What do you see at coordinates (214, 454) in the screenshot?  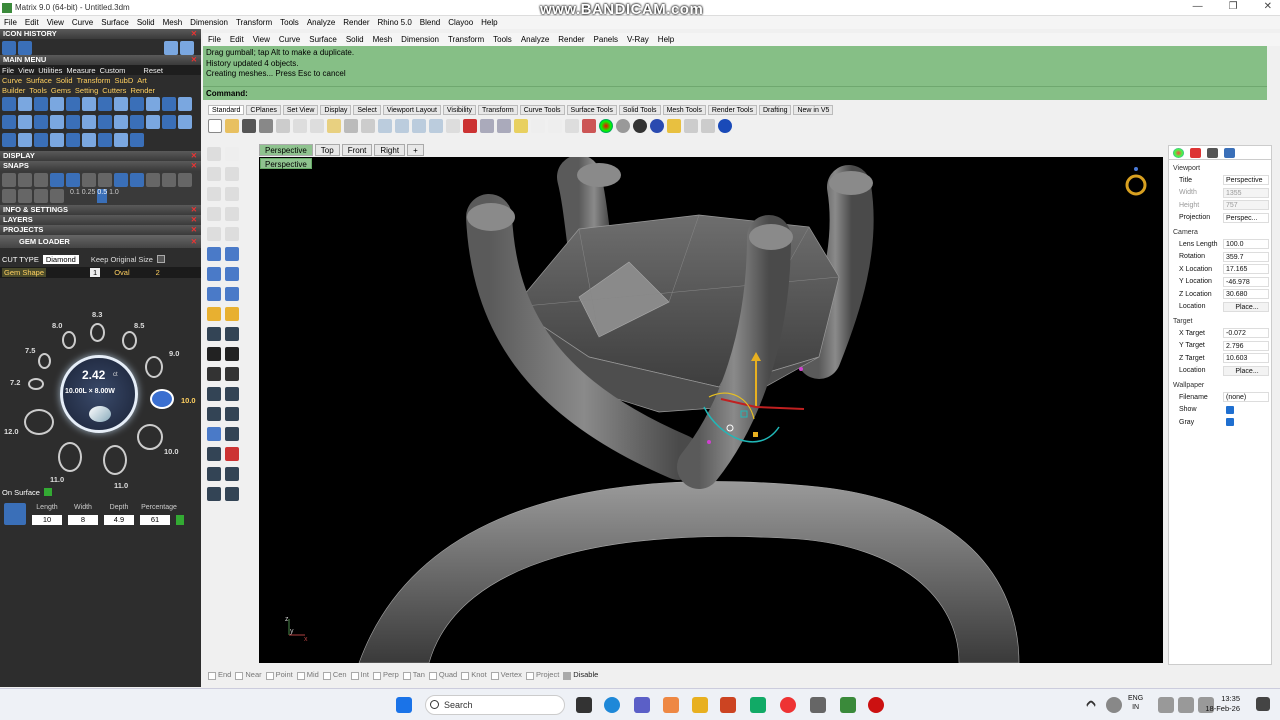 I see `grid-array-icon` at bounding box center [214, 454].